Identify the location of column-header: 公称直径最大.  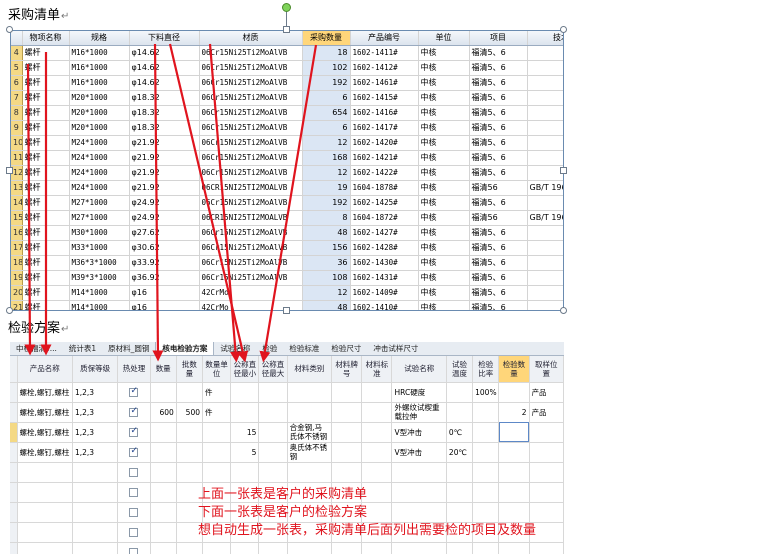
(273, 369).